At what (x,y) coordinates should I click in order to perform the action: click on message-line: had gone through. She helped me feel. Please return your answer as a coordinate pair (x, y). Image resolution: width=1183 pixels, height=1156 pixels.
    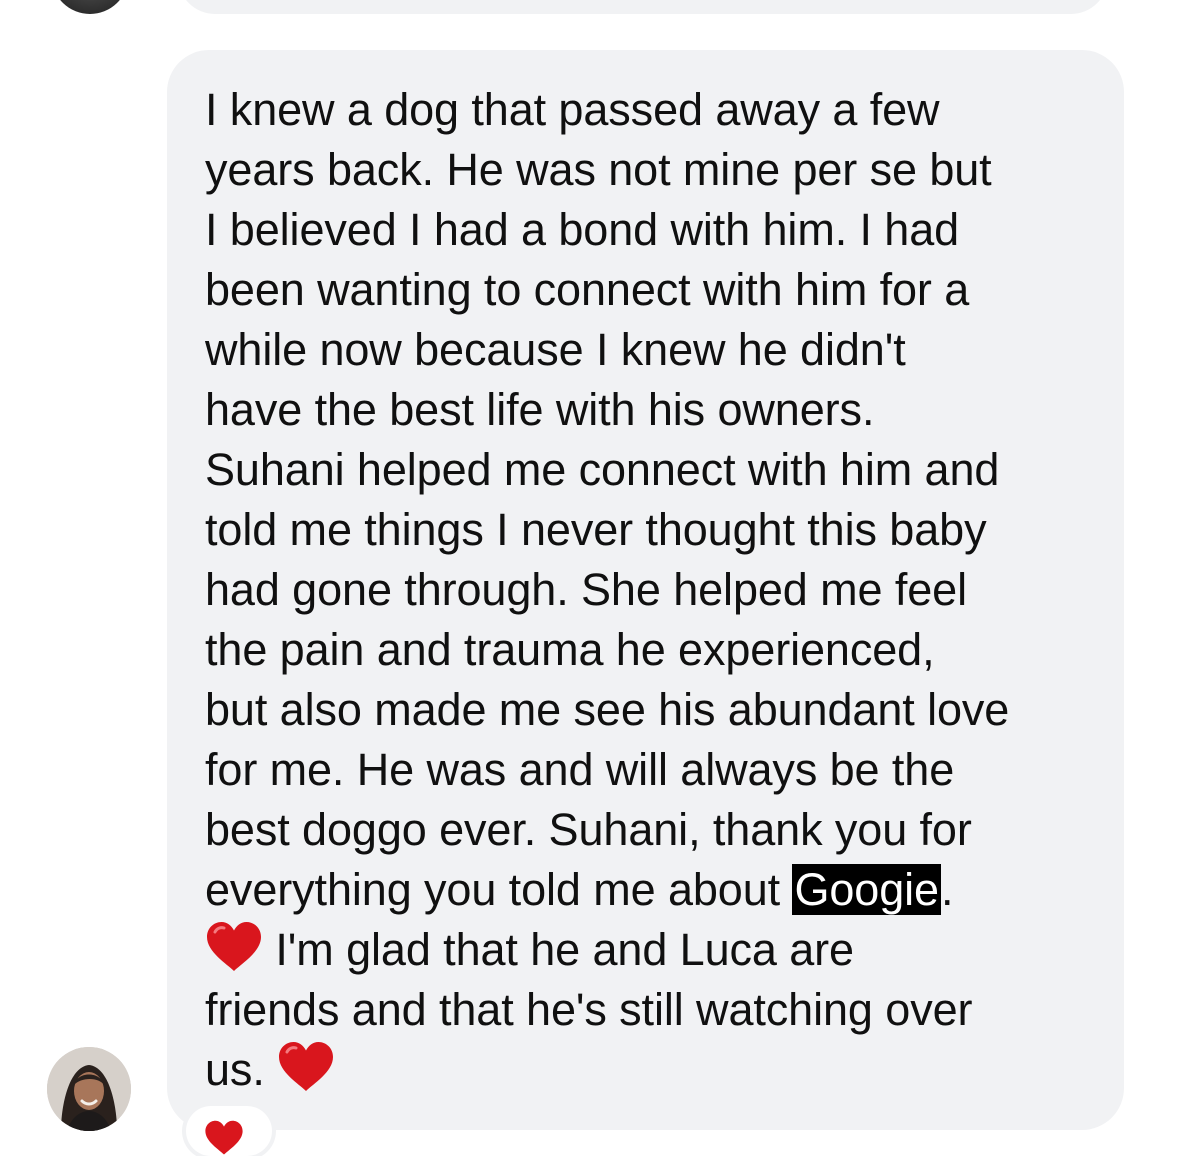
    Looking at the image, I should click on (586, 589).